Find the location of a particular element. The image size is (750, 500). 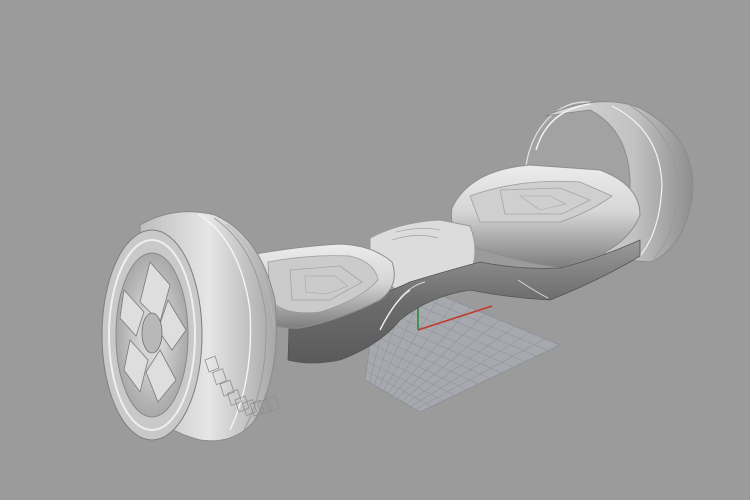

front-wheel is located at coordinates (190, 326).